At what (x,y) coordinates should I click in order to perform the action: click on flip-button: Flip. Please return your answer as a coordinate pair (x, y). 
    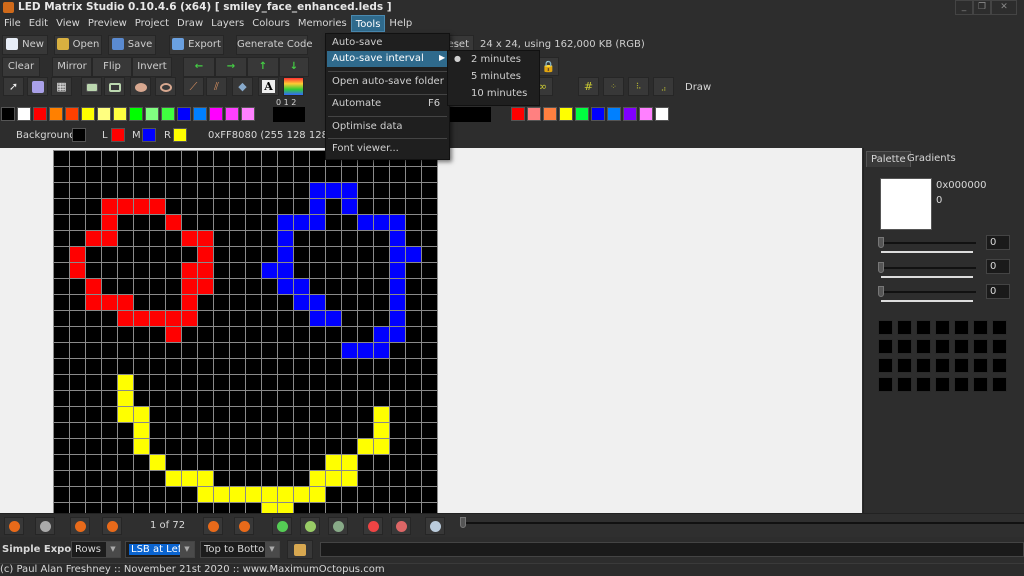
    Looking at the image, I should click on (112, 67).